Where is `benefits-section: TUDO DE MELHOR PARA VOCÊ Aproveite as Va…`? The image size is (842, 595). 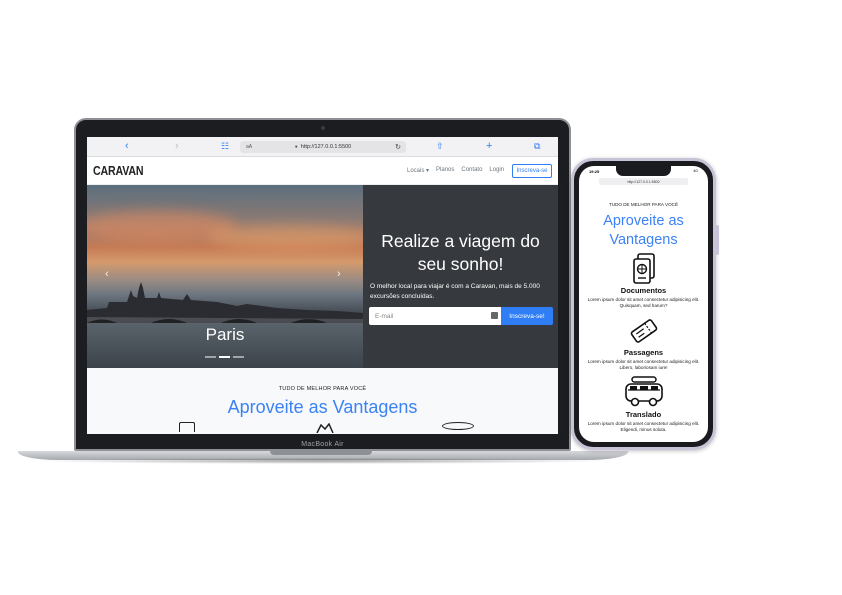 benefits-section: TUDO DE MELHOR PARA VOCÊ Aproveite as Va… is located at coordinates (322, 401).